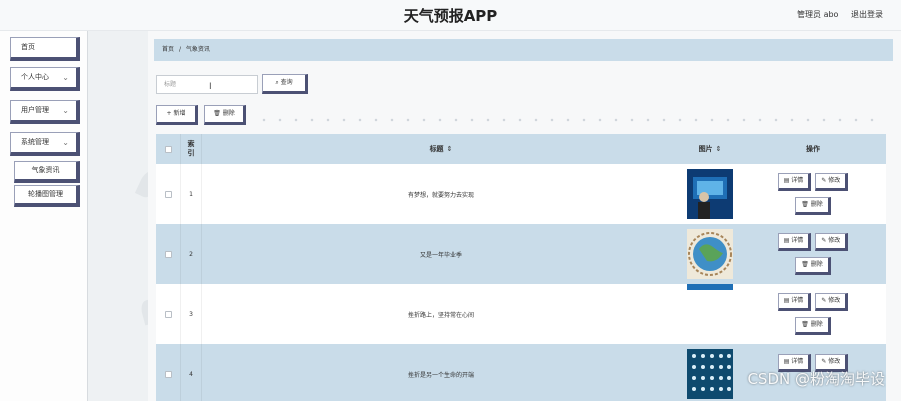  I want to click on add-button-label: 新增, so click(179, 113).